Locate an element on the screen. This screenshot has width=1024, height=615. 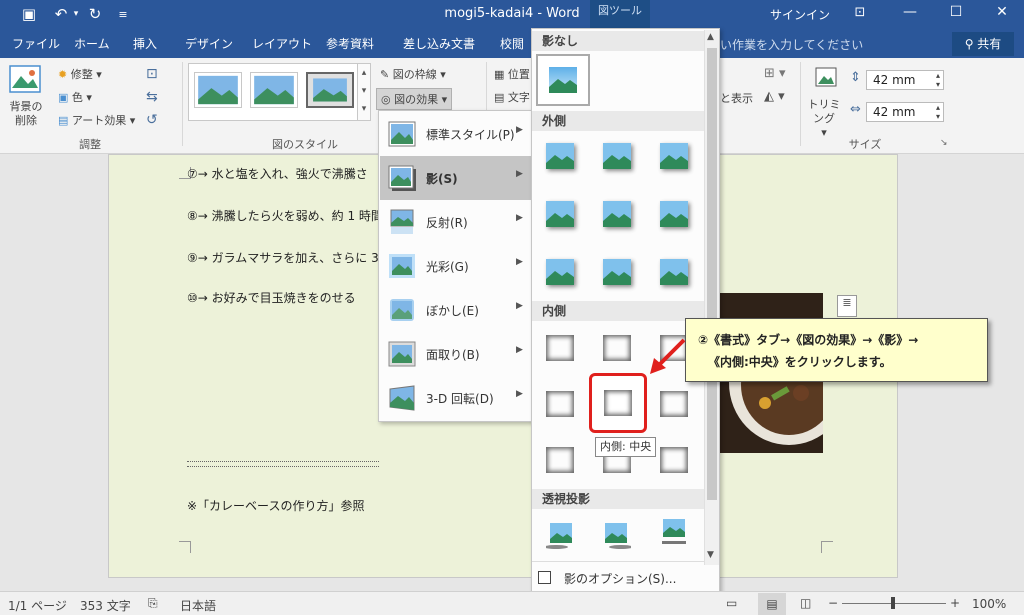
menu-item-preset: 標準スタイル(P) ▶ is located at coordinates (456, 134).